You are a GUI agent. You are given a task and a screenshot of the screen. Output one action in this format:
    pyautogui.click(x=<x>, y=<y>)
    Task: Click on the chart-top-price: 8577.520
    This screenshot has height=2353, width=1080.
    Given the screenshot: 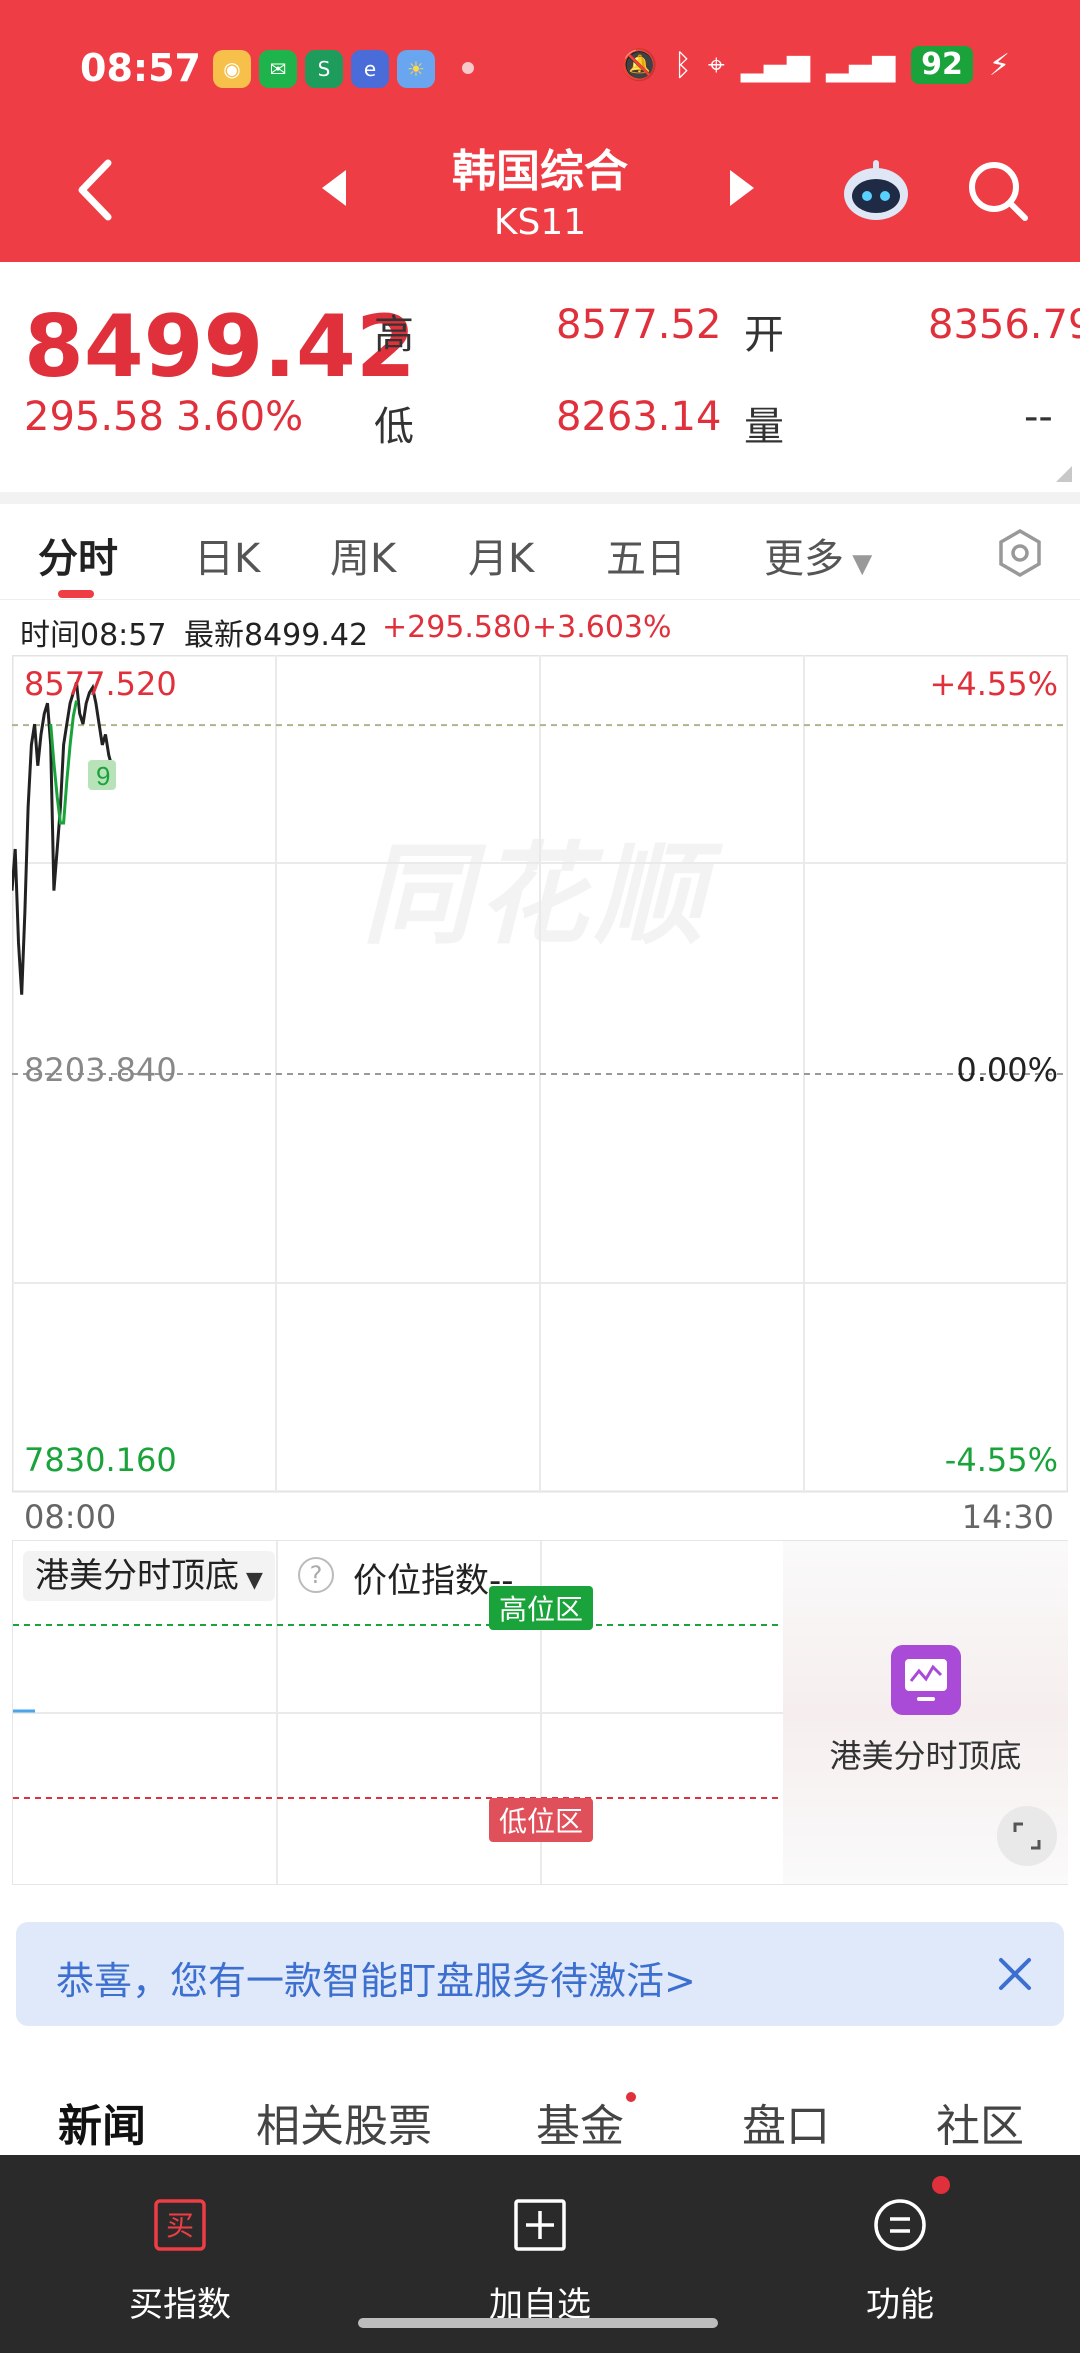 What is the action you would take?
    pyautogui.click(x=100, y=684)
    